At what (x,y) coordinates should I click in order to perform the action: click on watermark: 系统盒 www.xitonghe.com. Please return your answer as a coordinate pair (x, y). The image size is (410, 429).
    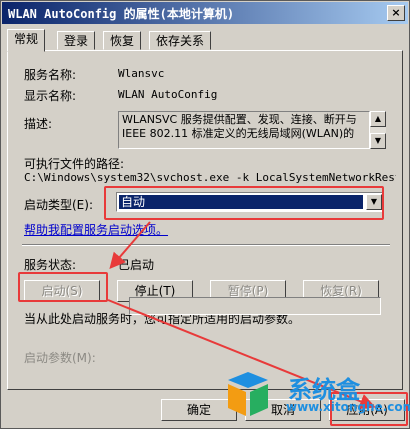
    Looking at the image, I should click on (314, 397).